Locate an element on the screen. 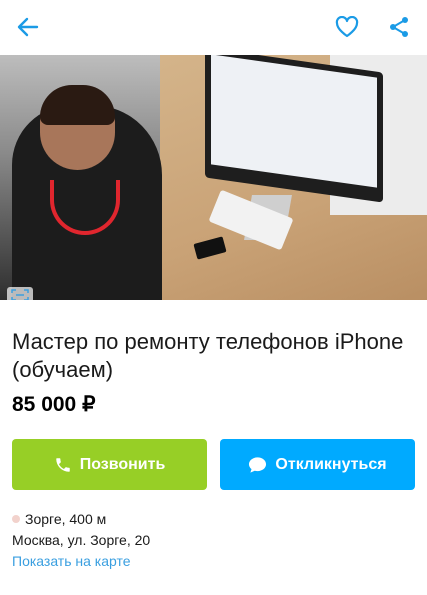  phone-icon is located at coordinates (62, 464).